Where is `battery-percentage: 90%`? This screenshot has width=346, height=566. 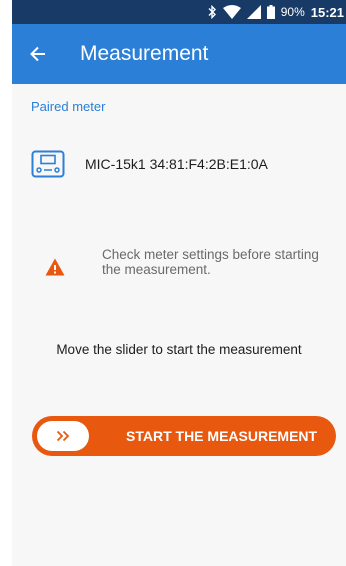
battery-percentage: 90% is located at coordinates (292, 12).